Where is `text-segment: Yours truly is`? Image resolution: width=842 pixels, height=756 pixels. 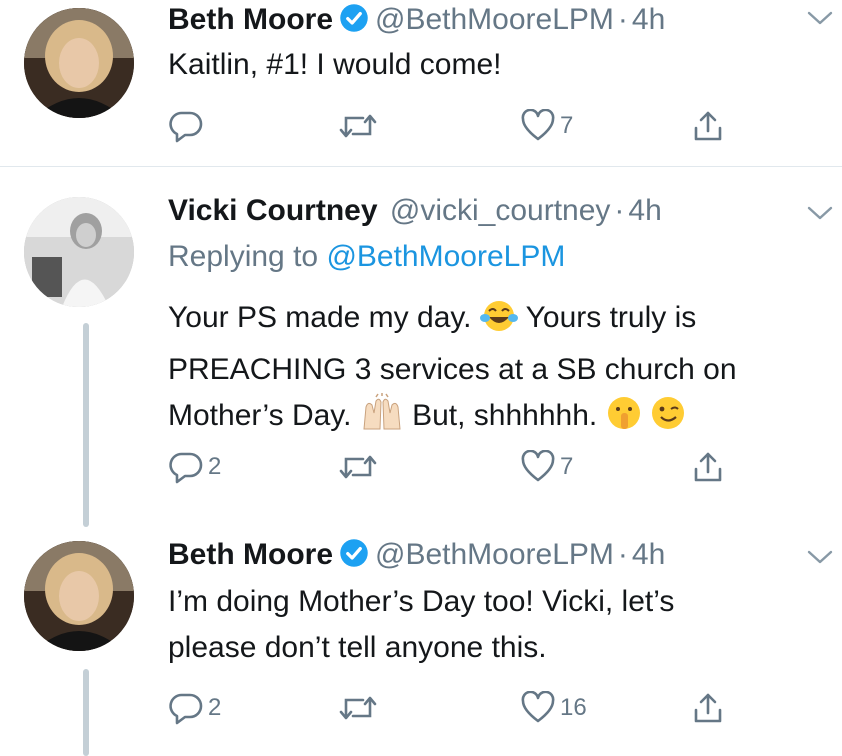 text-segment: Yours truly is is located at coordinates (611, 317).